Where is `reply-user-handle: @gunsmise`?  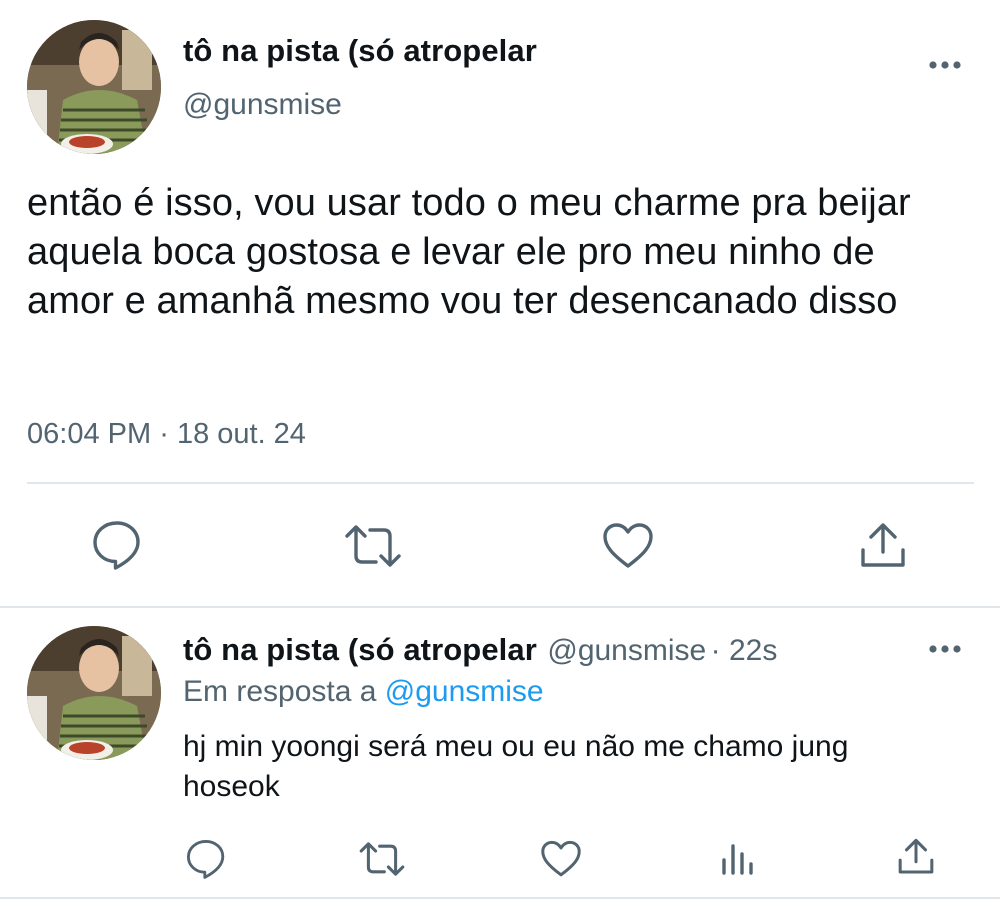
reply-user-handle: @gunsmise is located at coordinates (626, 650).